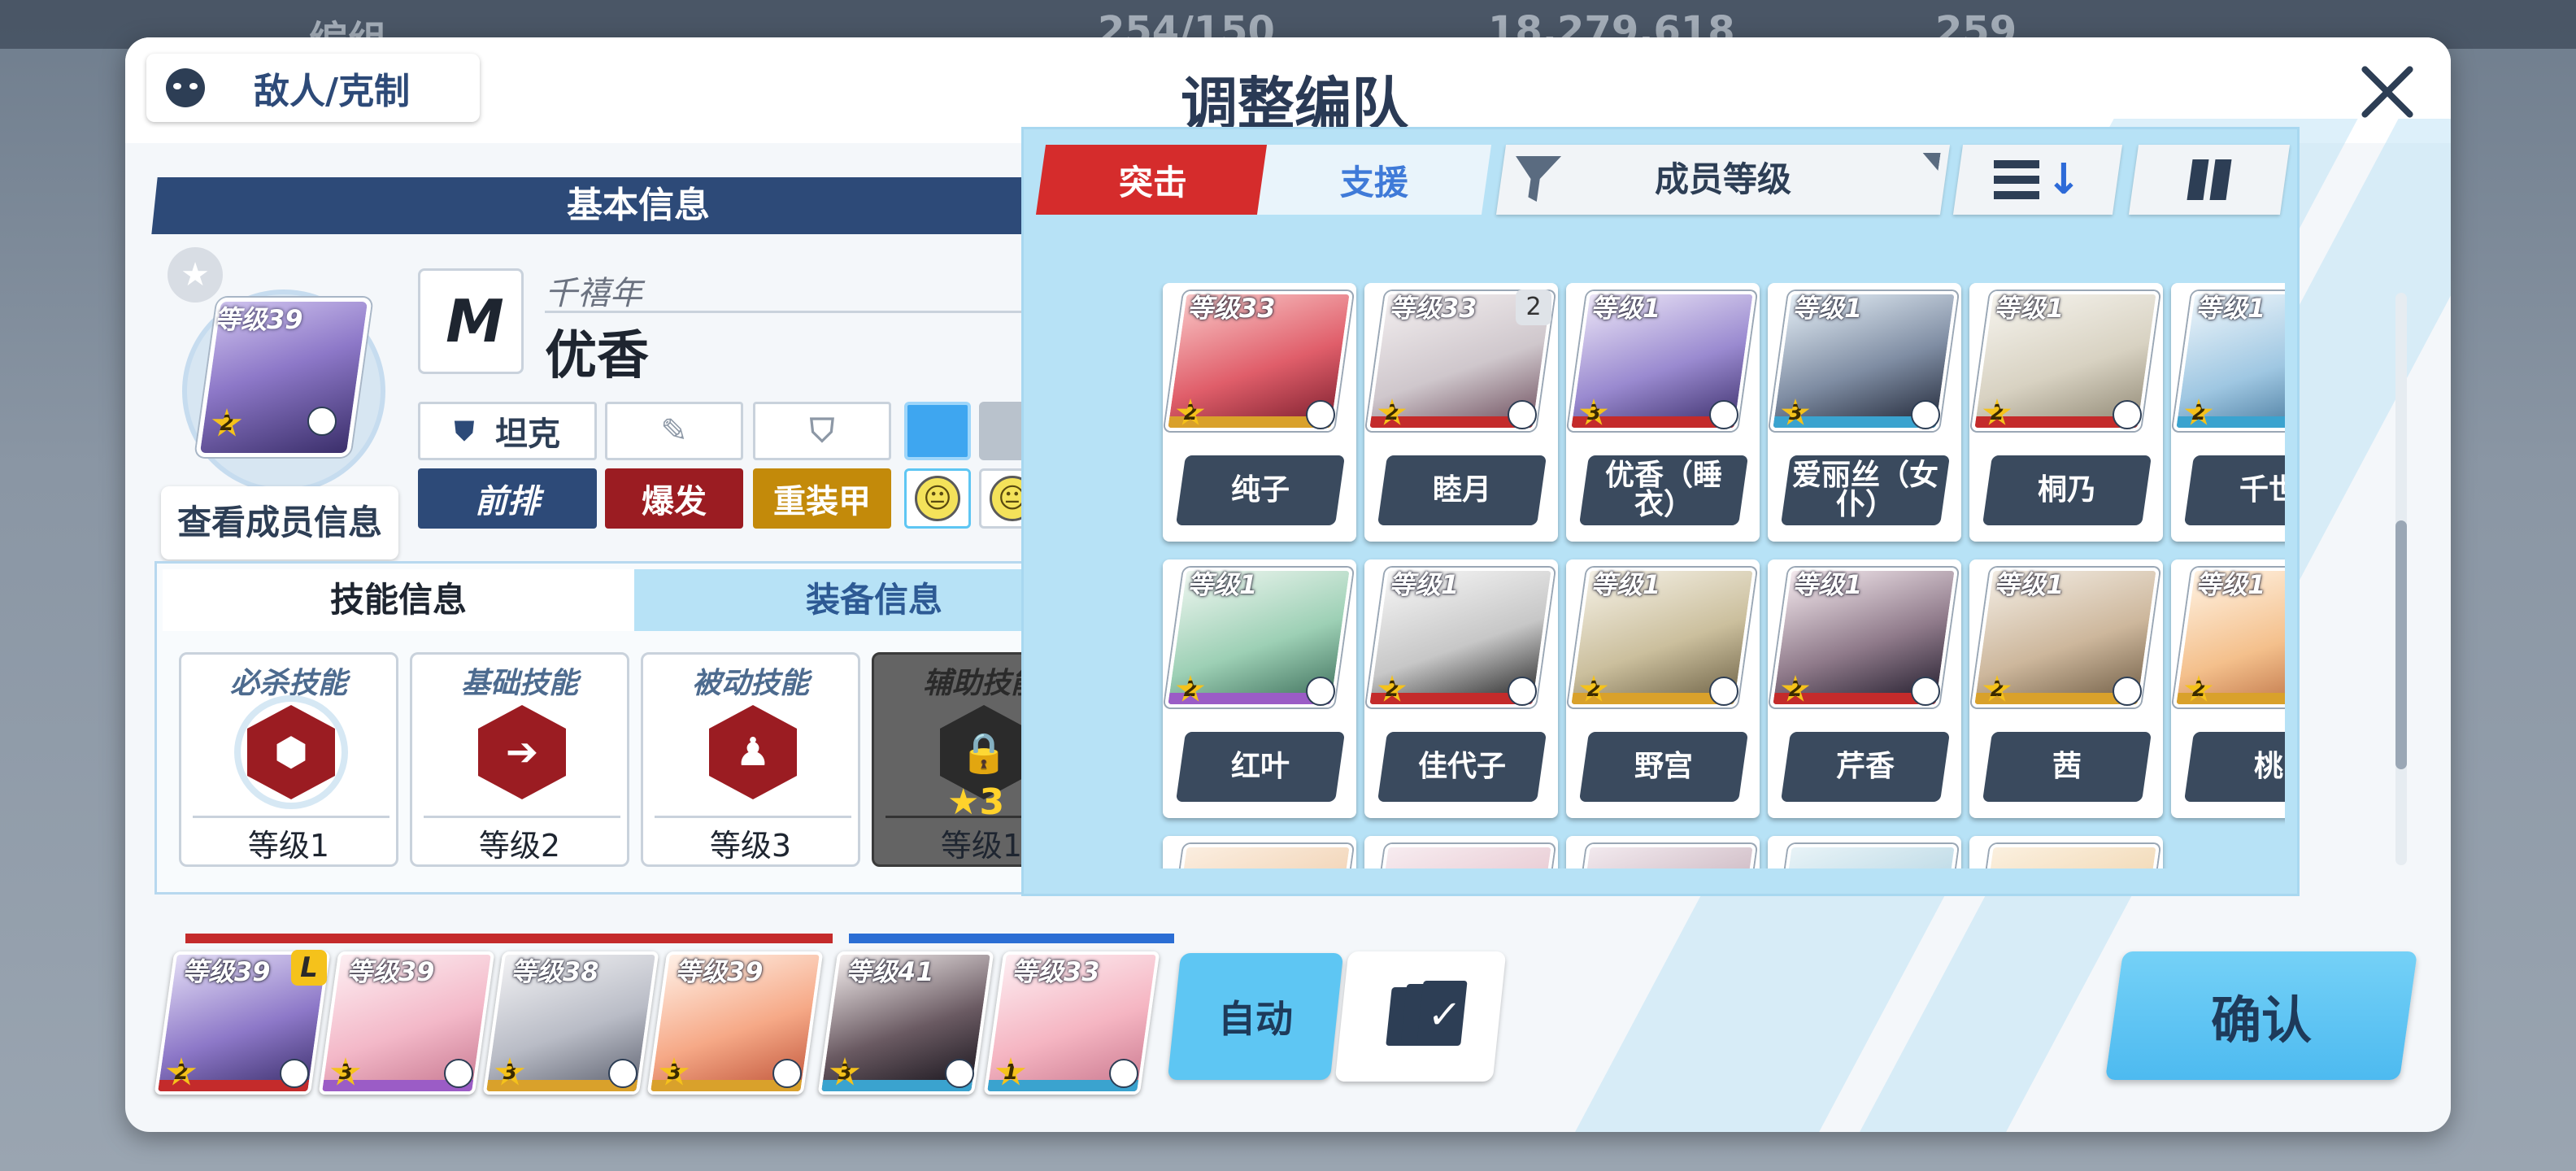  I want to click on layout-toggle-button, so click(2209, 180).